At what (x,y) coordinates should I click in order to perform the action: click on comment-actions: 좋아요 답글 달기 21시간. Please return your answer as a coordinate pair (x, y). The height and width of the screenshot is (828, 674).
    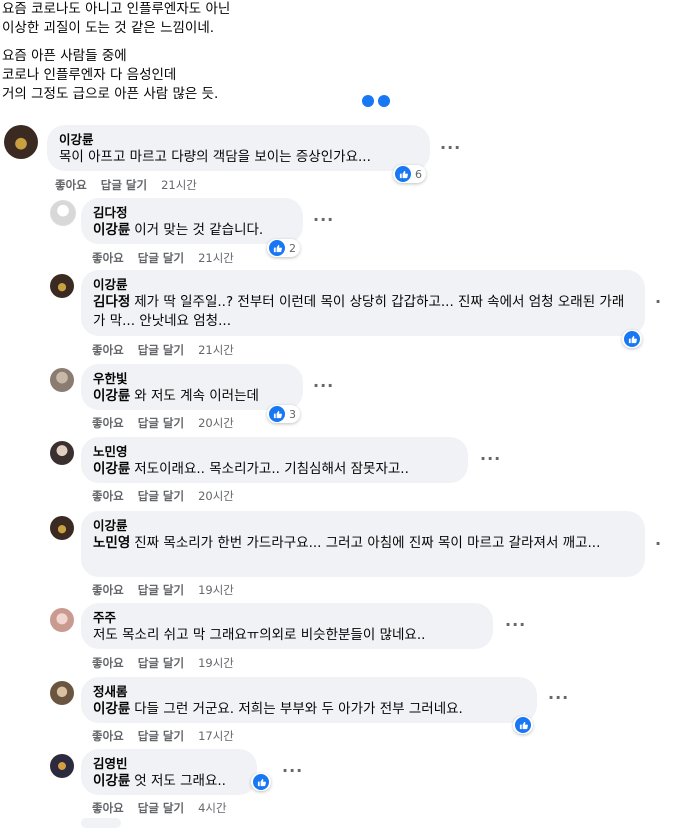
    Looking at the image, I should click on (133, 185).